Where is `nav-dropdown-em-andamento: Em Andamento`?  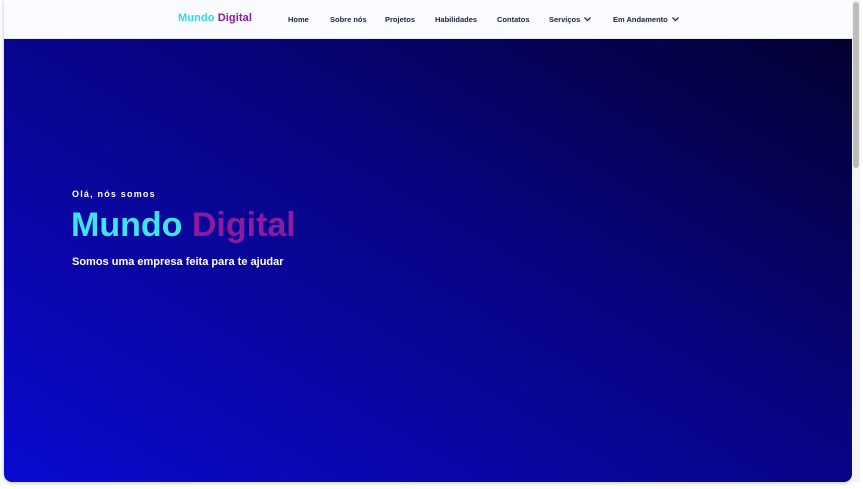
nav-dropdown-em-andamento: Em Andamento is located at coordinates (646, 19).